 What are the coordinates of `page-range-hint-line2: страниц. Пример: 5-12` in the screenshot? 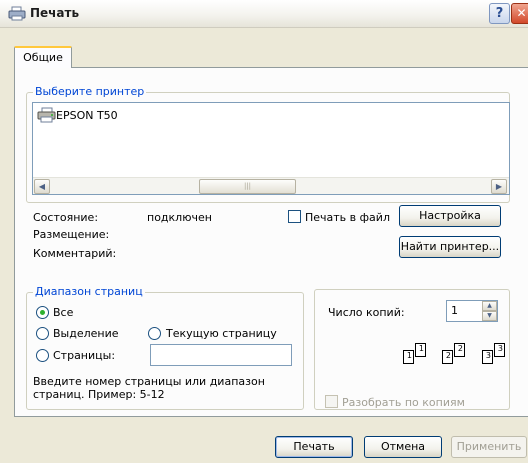 It's located at (99, 394).